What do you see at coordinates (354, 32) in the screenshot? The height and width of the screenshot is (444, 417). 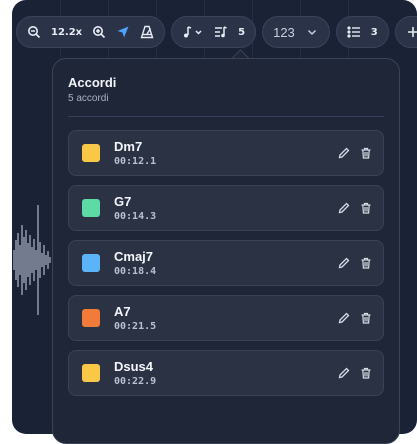 I see `numbered-list-icon` at bounding box center [354, 32].